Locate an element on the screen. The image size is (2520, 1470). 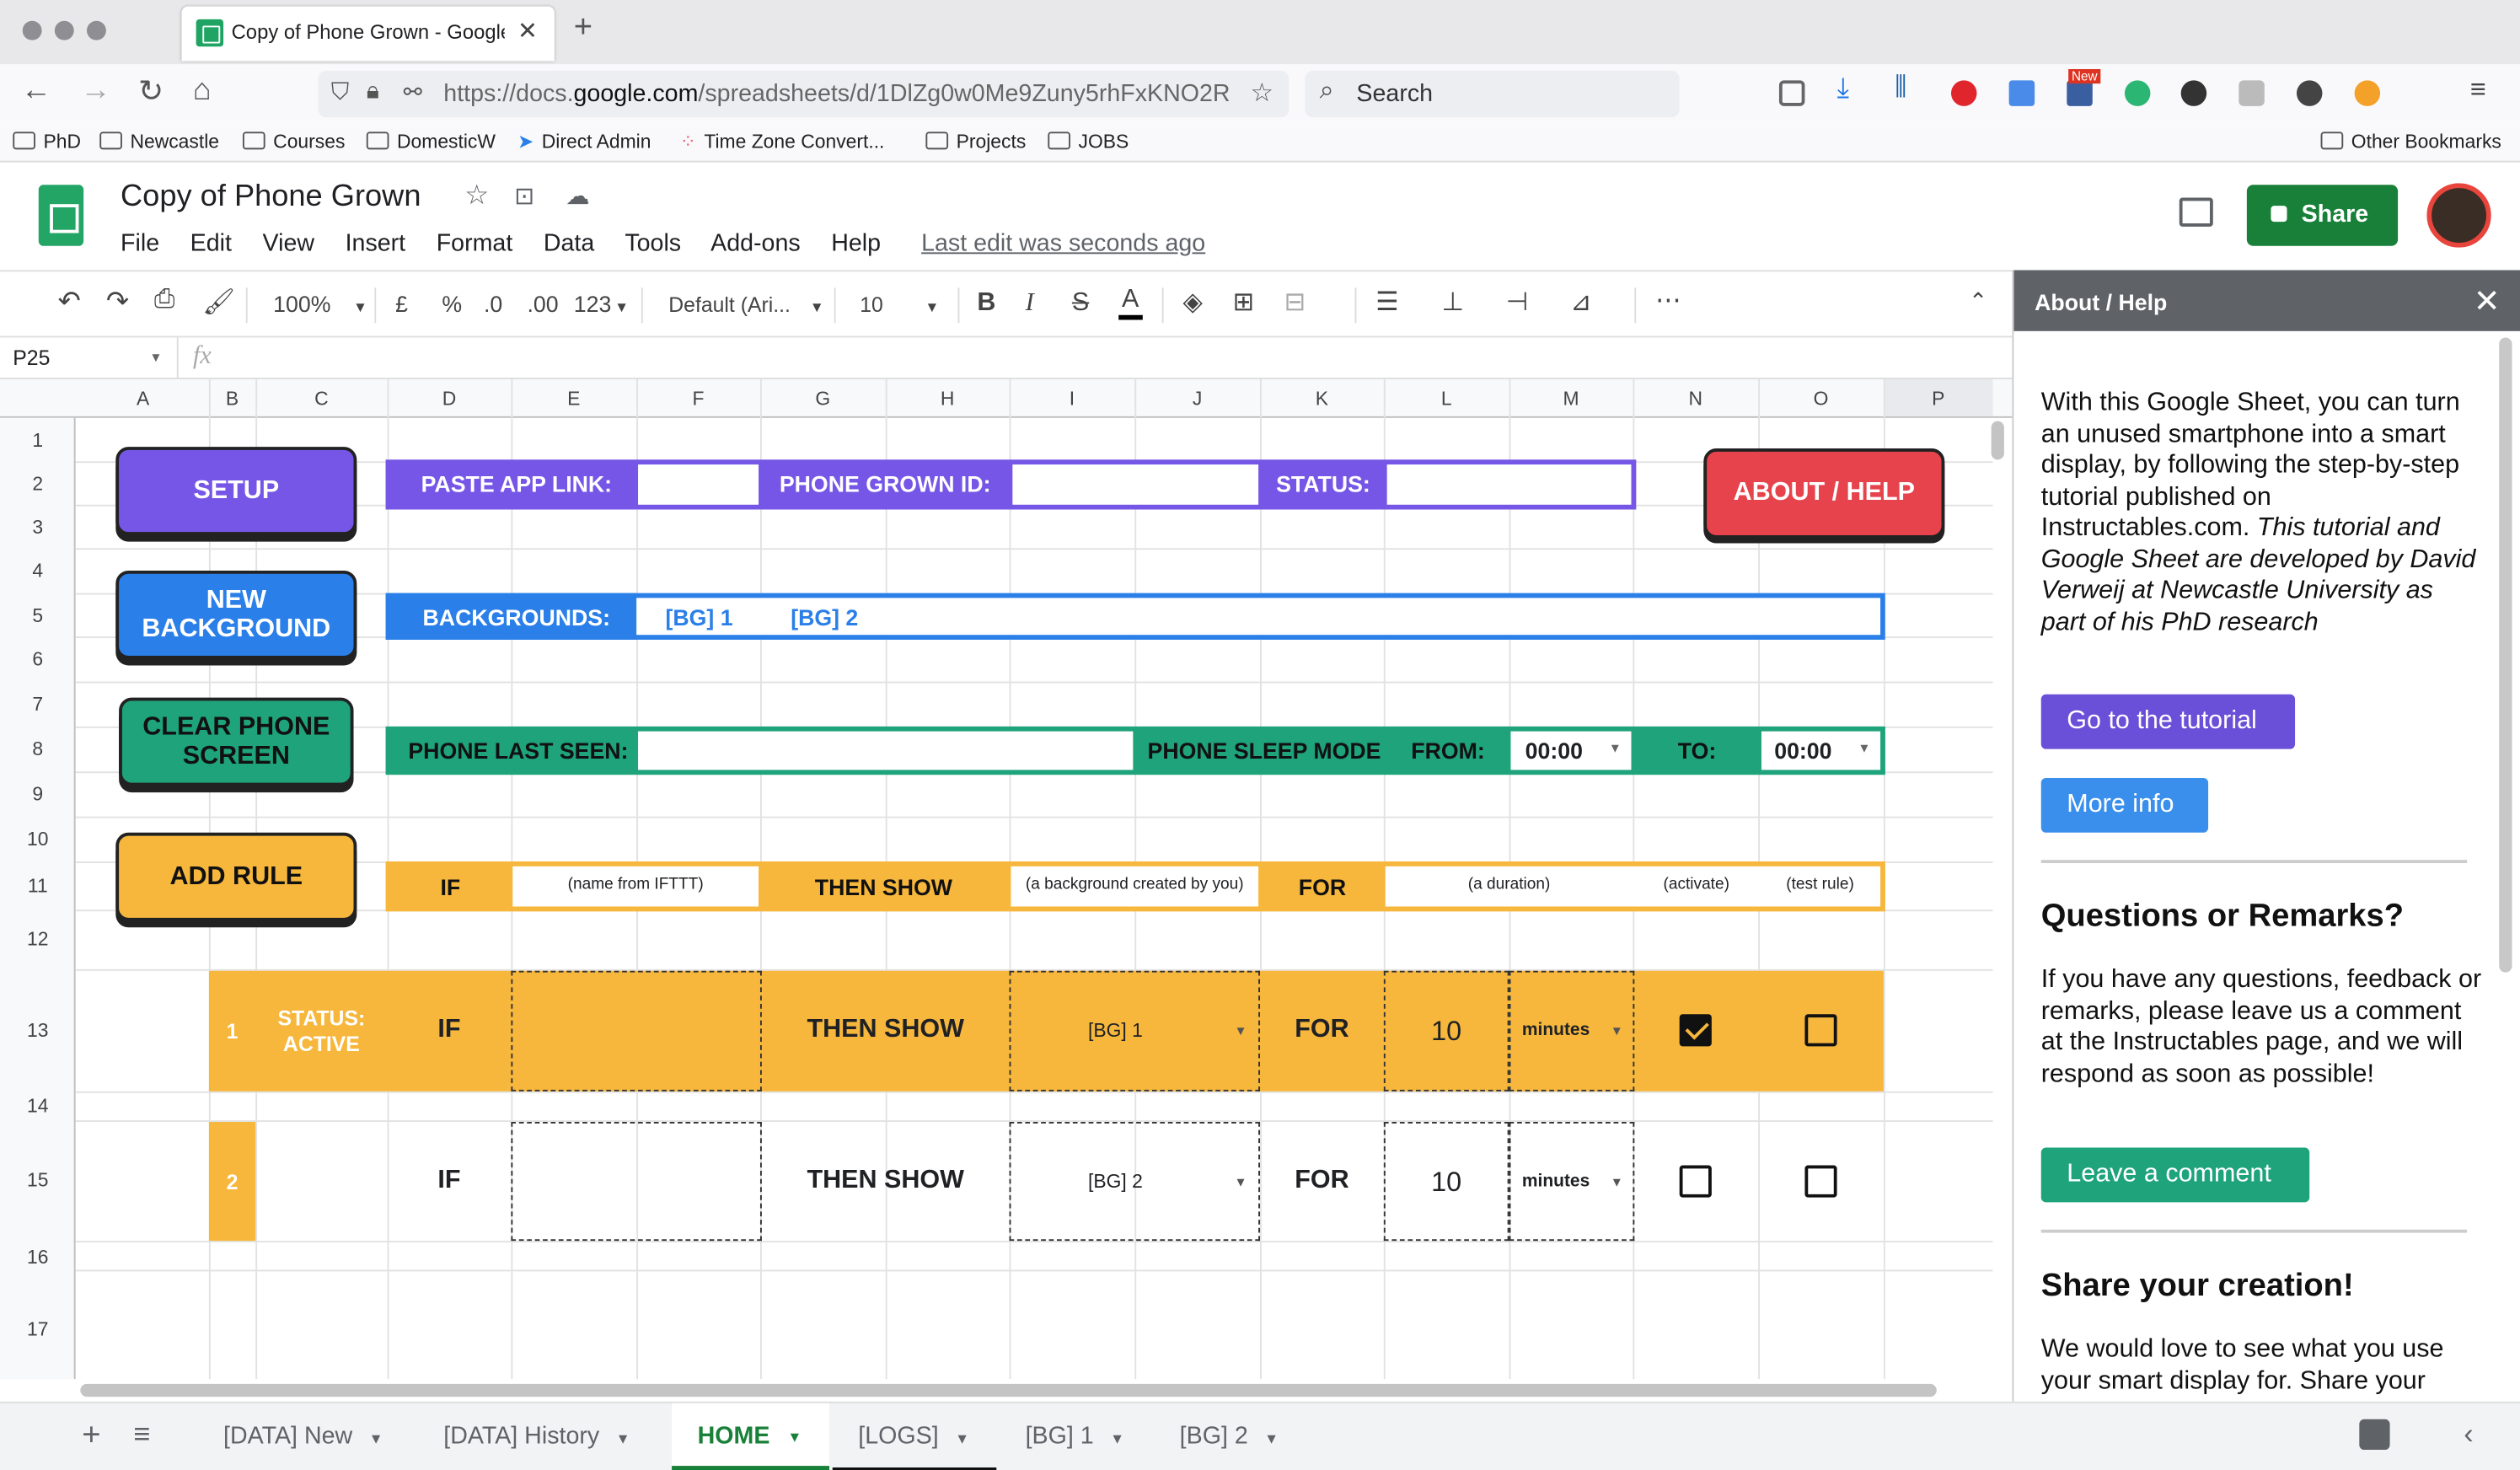
star-icon: ☆ is located at coordinates (477, 196).